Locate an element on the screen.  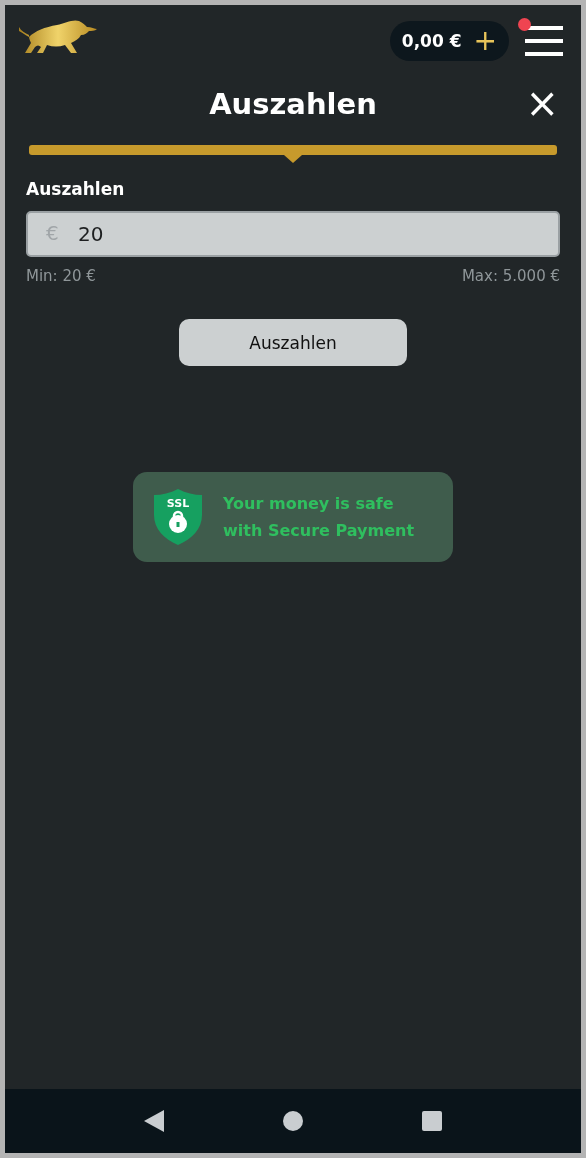
currency-symbol: € is located at coordinates (52, 233).